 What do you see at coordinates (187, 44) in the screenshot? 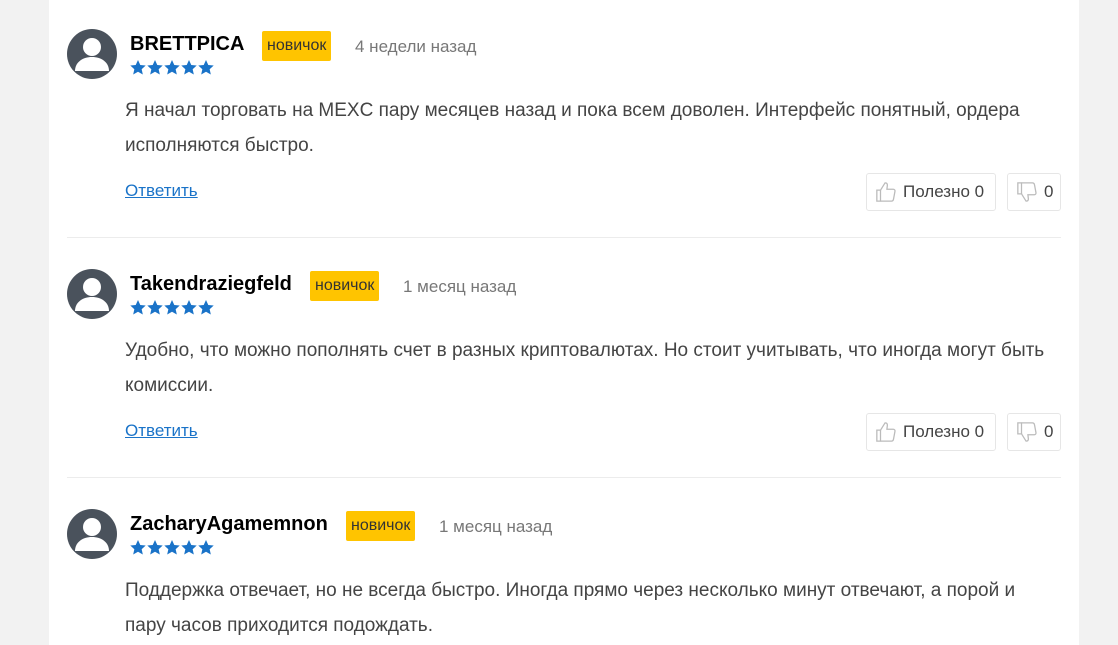
I see `review-author: BRETTPICA` at bounding box center [187, 44].